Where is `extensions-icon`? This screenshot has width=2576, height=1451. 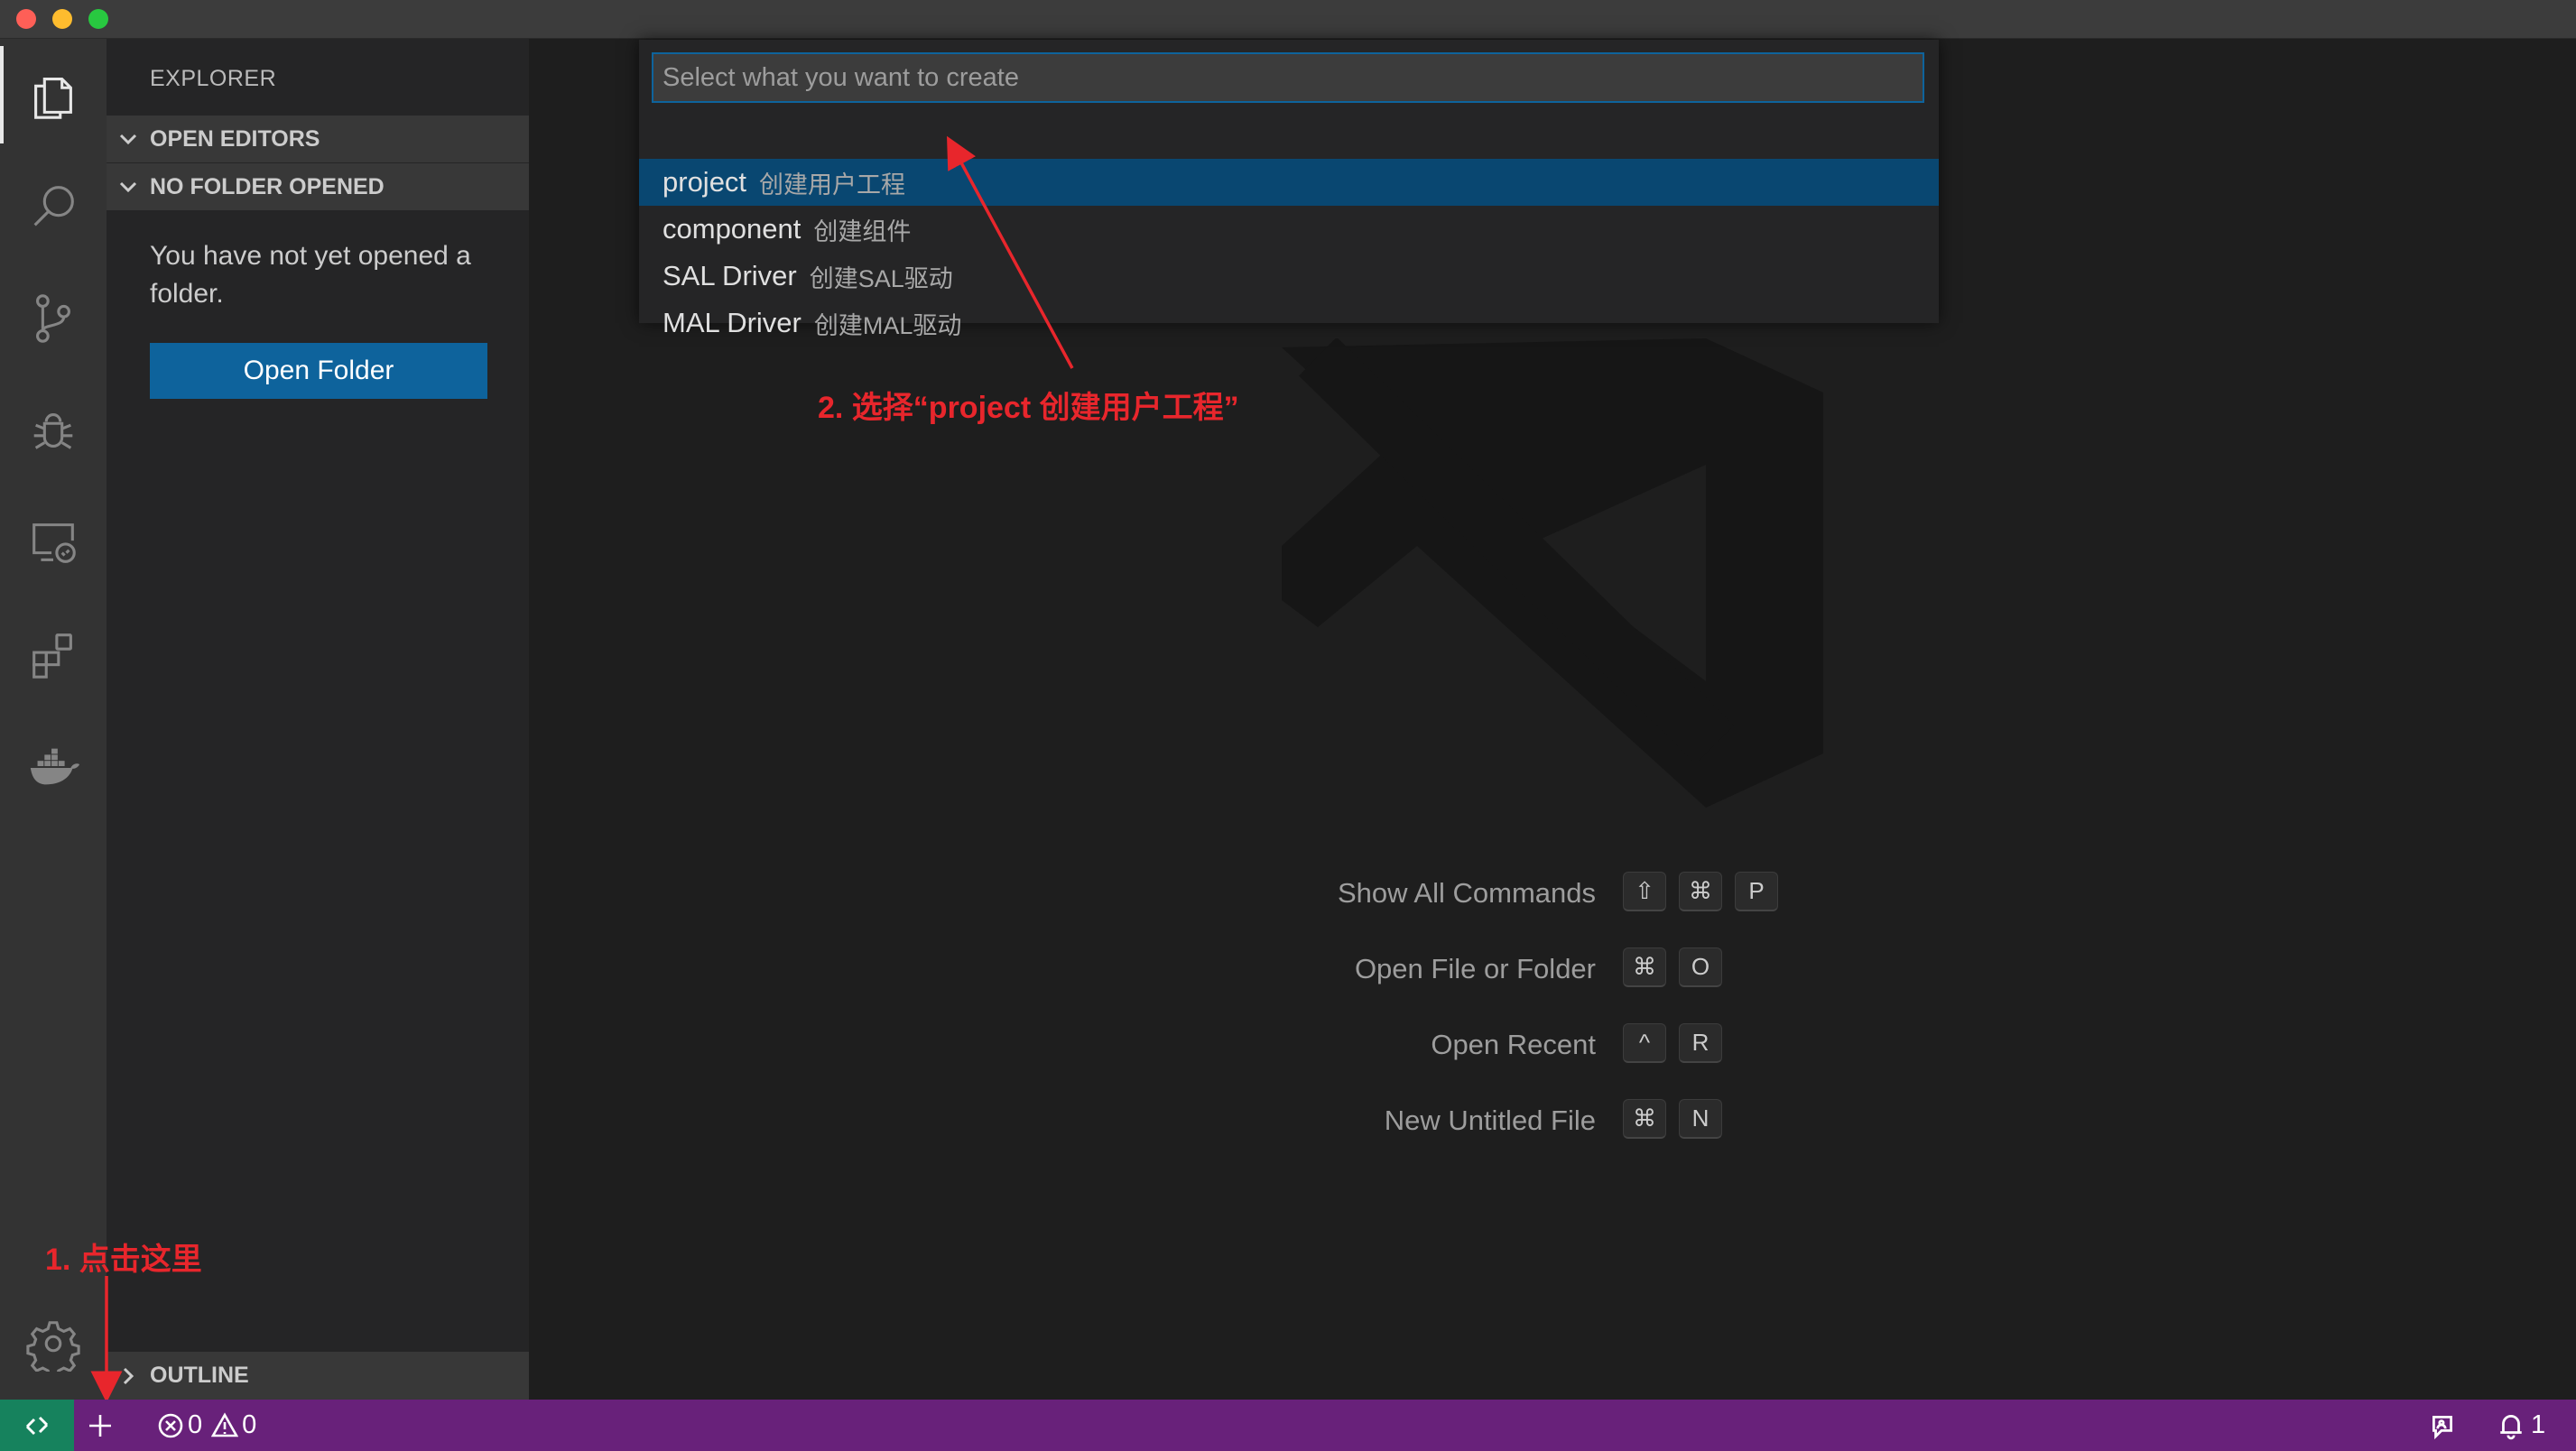
extensions-icon is located at coordinates (53, 654).